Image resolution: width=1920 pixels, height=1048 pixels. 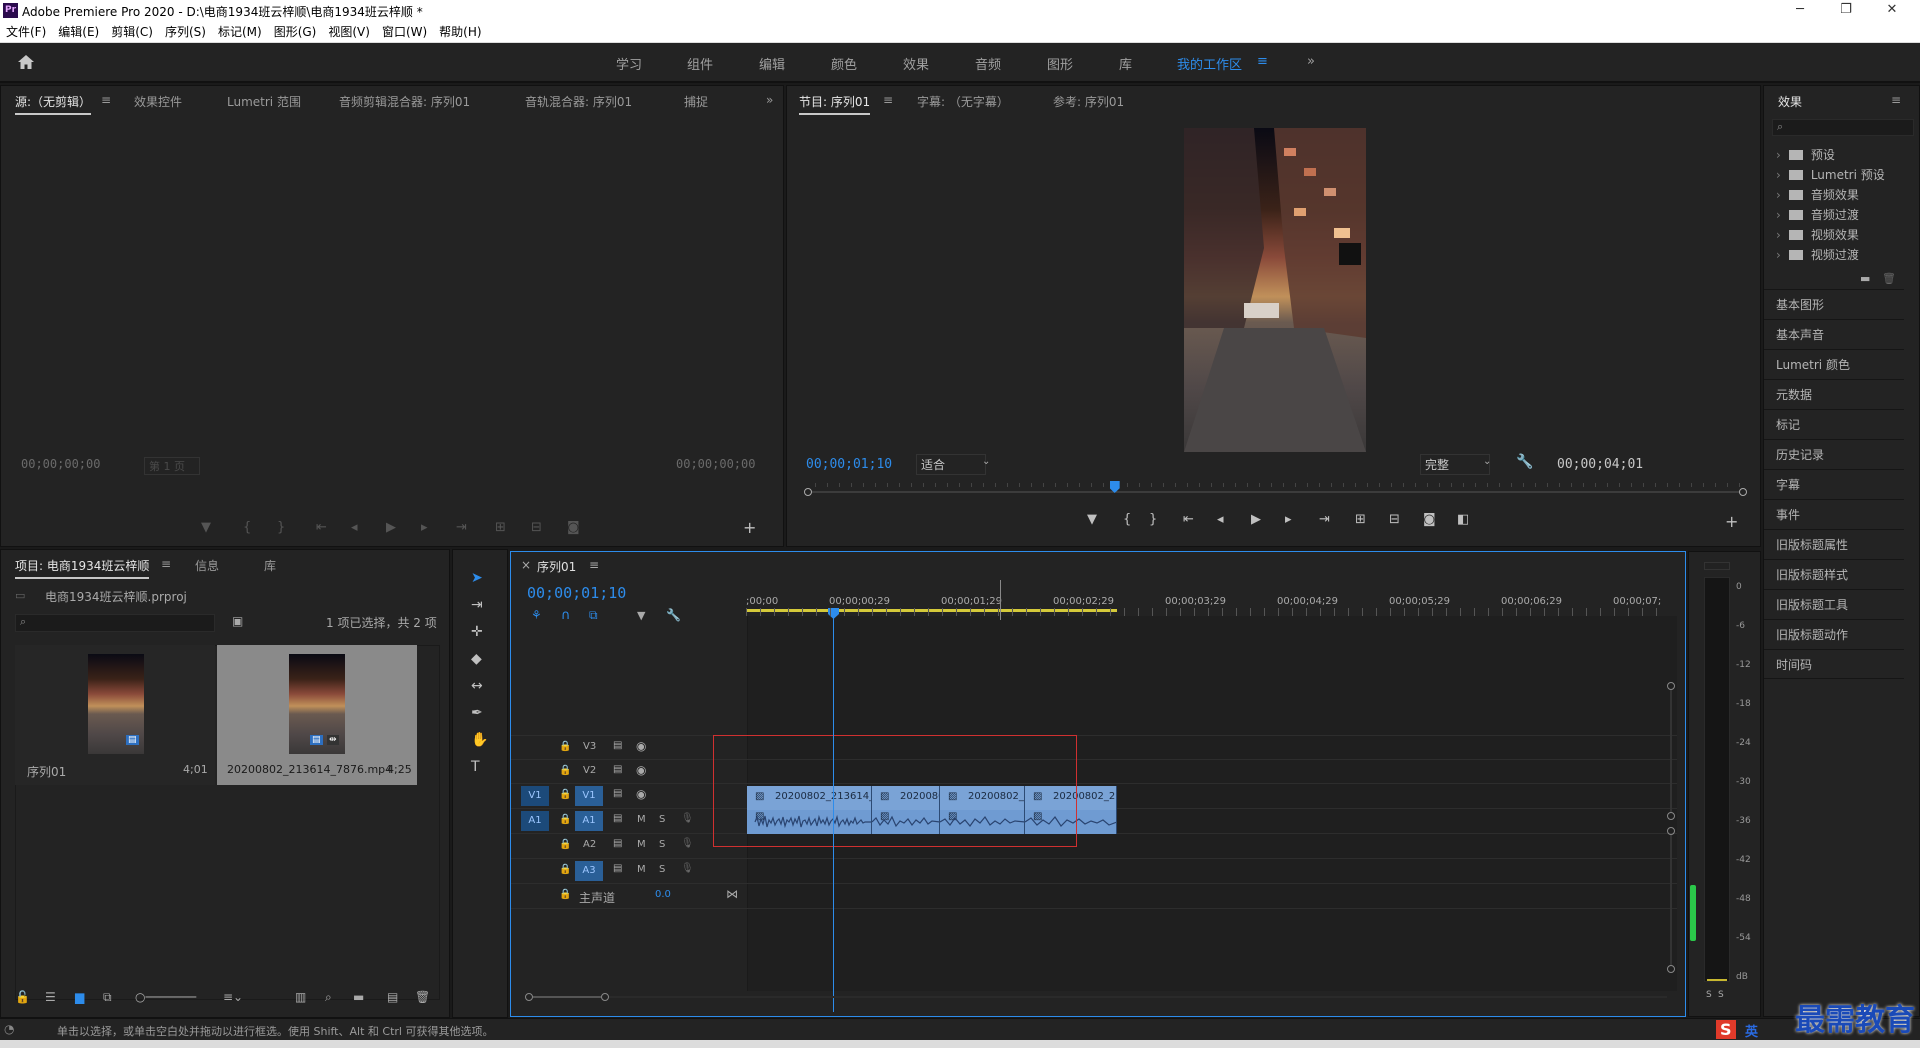 I want to click on quality-dropdown: 完整, so click(x=1455, y=464).